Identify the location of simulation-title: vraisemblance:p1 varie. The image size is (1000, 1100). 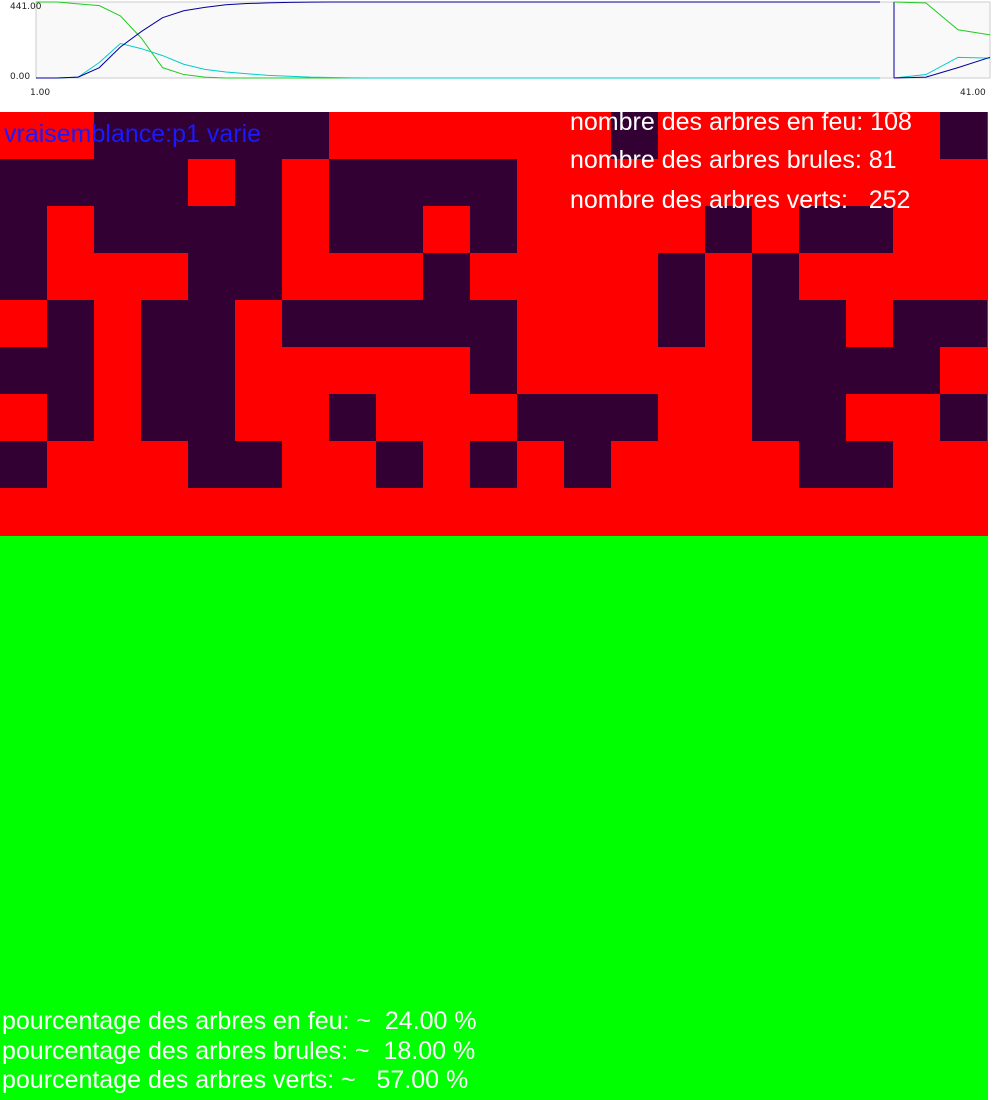
(133, 134).